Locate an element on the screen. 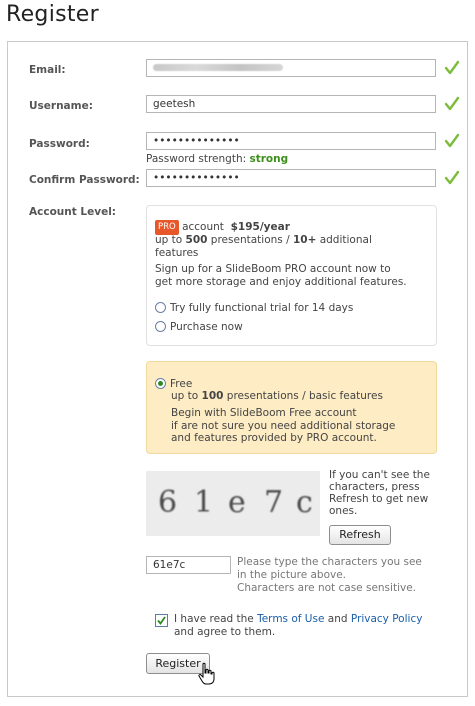 The image size is (475, 706). email-value-redacted is located at coordinates (218, 67).